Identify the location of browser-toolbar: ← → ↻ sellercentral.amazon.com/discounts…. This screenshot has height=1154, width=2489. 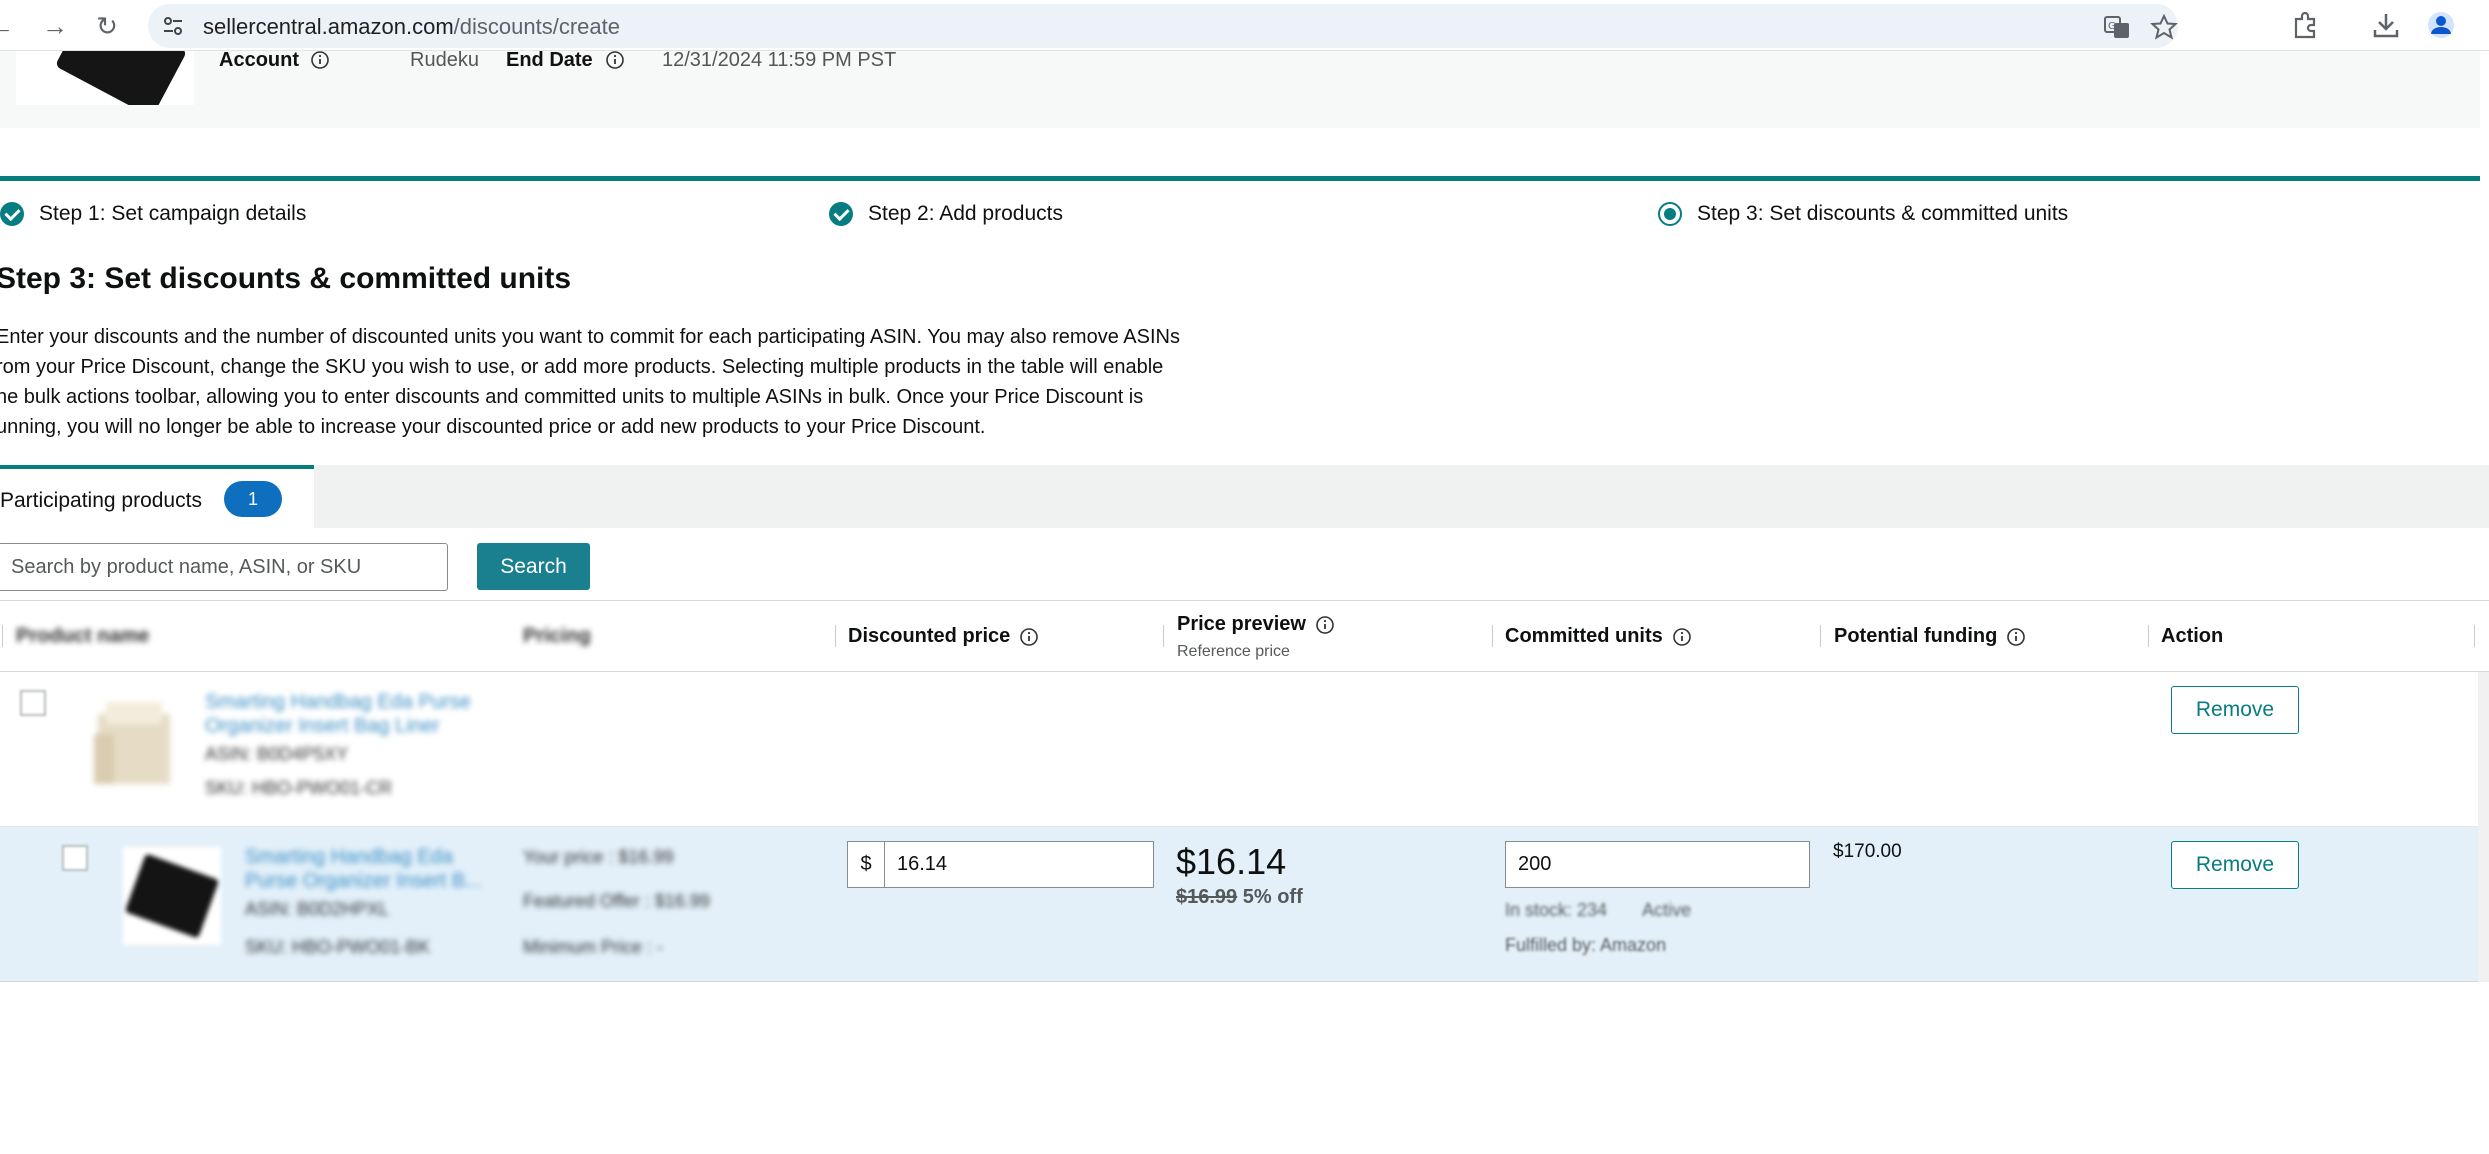
(1244, 25).